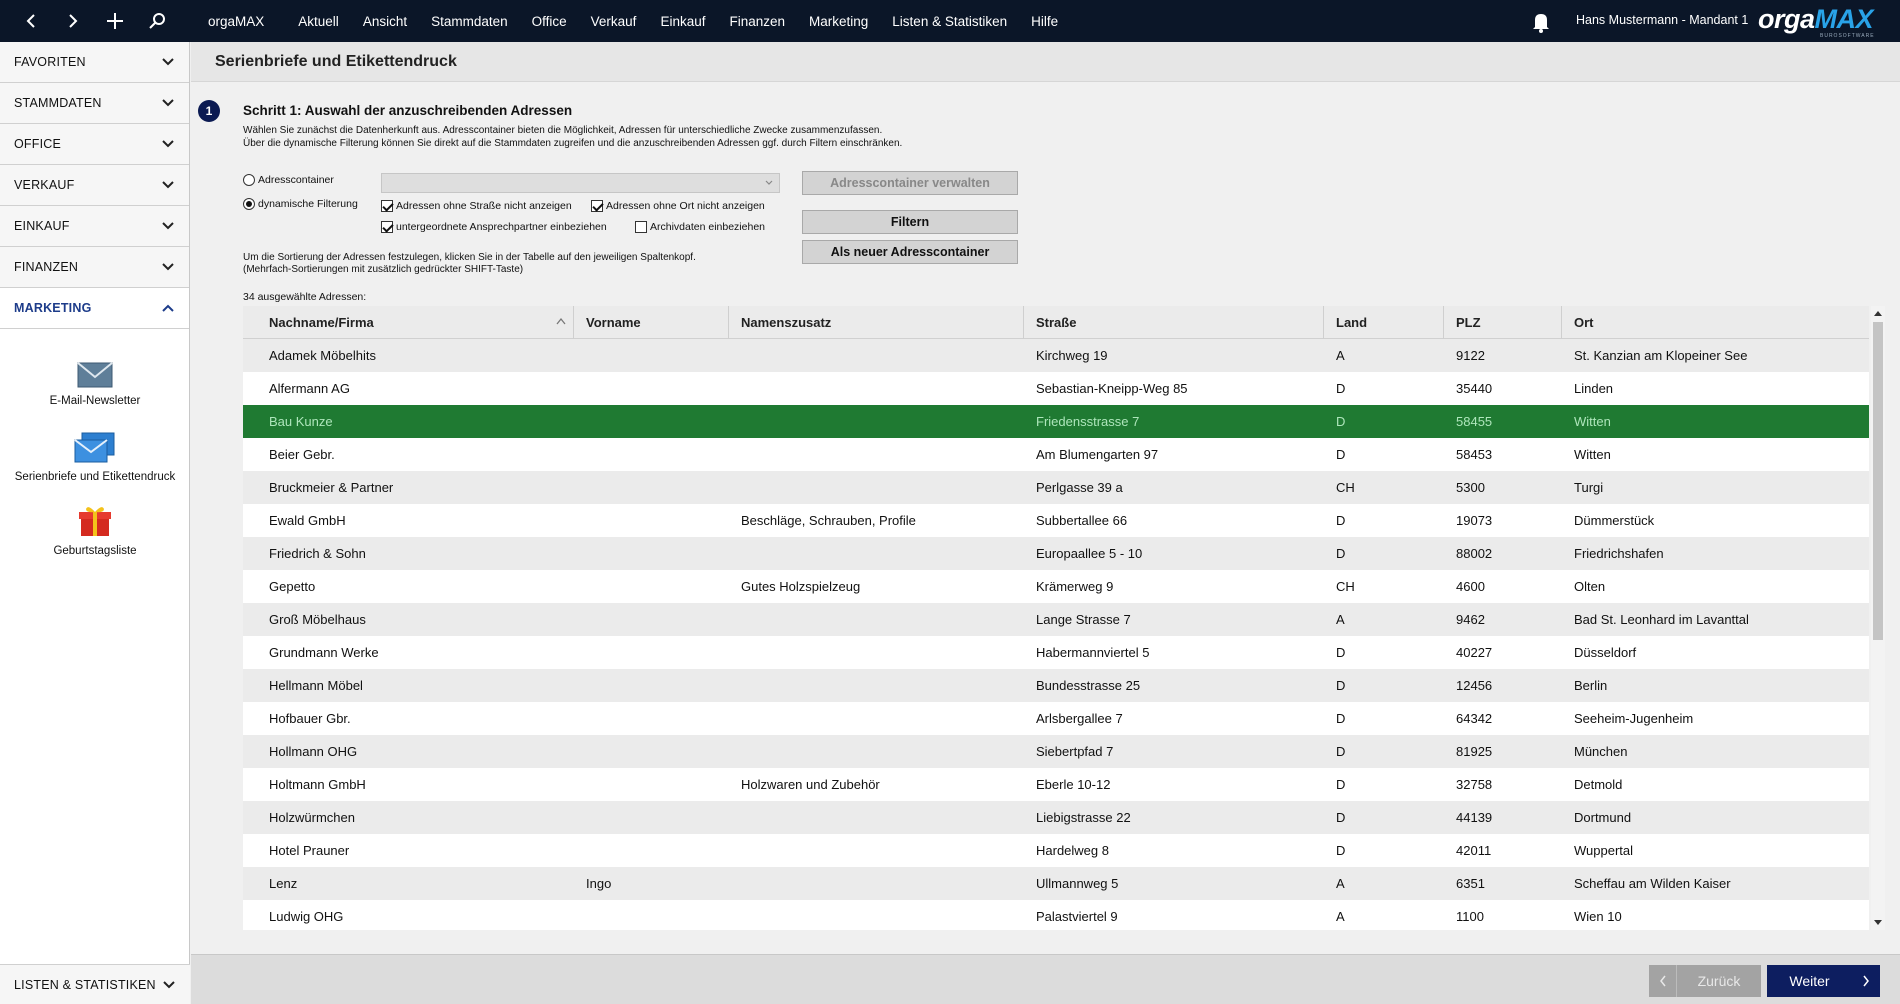  What do you see at coordinates (678, 206) in the screenshot?
I see `check-no-city: Adressen ohne Ort nicht anzeigen` at bounding box center [678, 206].